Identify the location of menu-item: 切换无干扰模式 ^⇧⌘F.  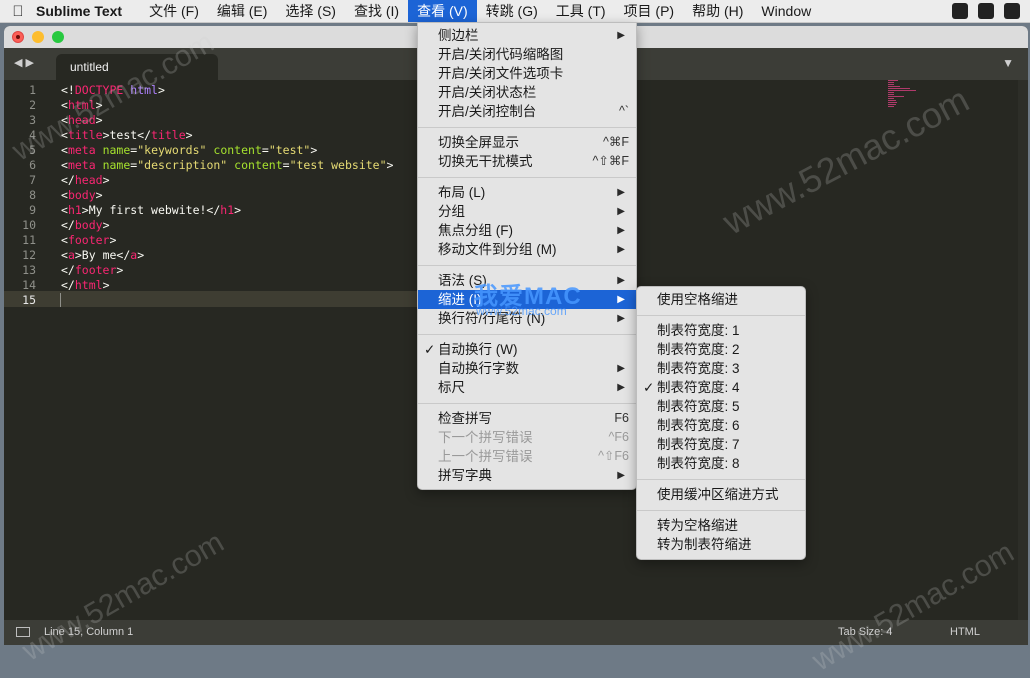
(527, 161).